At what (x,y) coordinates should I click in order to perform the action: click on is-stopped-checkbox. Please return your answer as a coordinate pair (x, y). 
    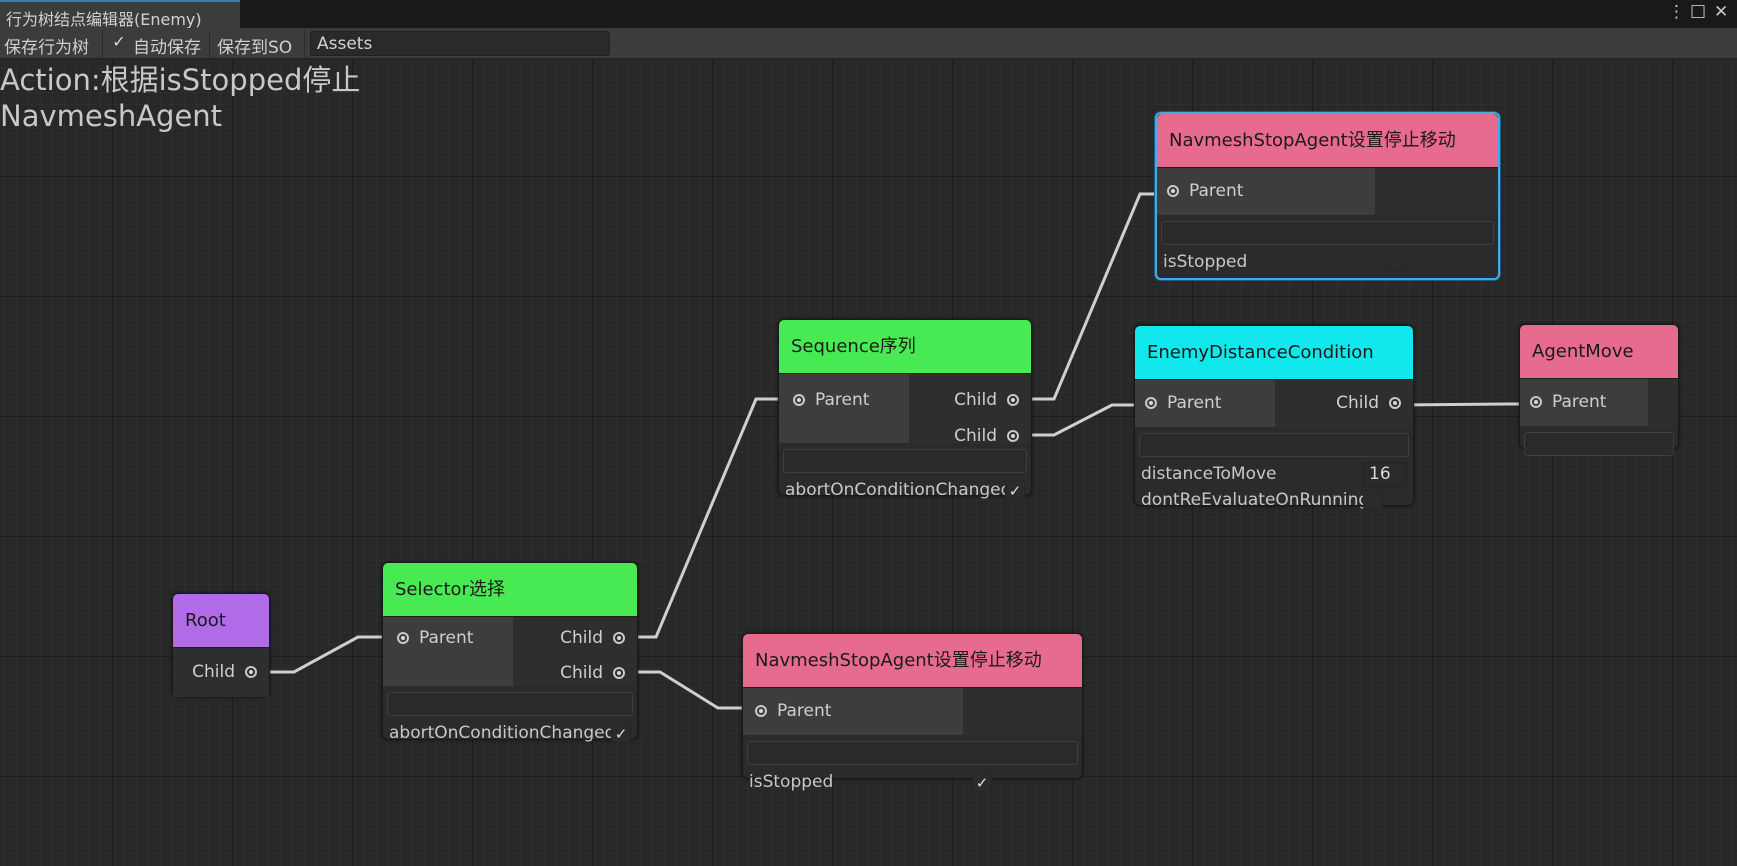
    Looking at the image, I should click on (1396, 262).